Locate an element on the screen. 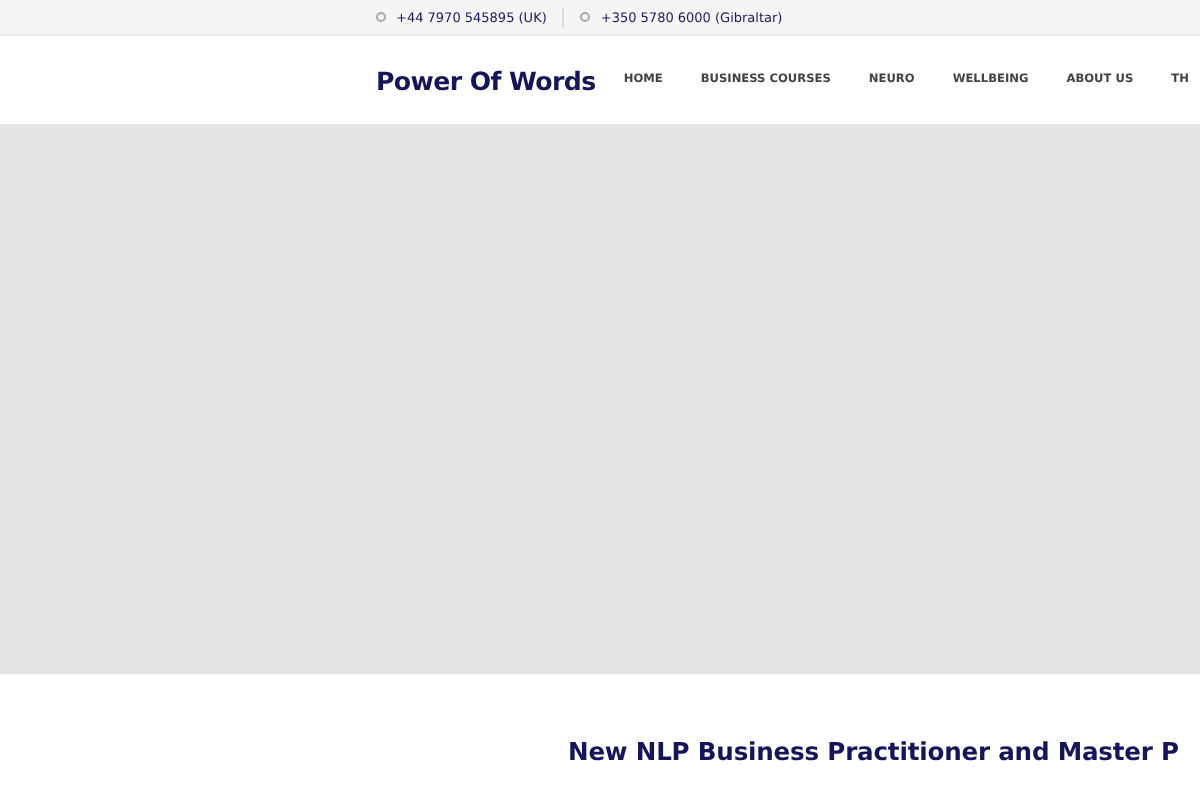 The width and height of the screenshot is (1200, 800). site-logo: Power Of Words is located at coordinates (486, 80).